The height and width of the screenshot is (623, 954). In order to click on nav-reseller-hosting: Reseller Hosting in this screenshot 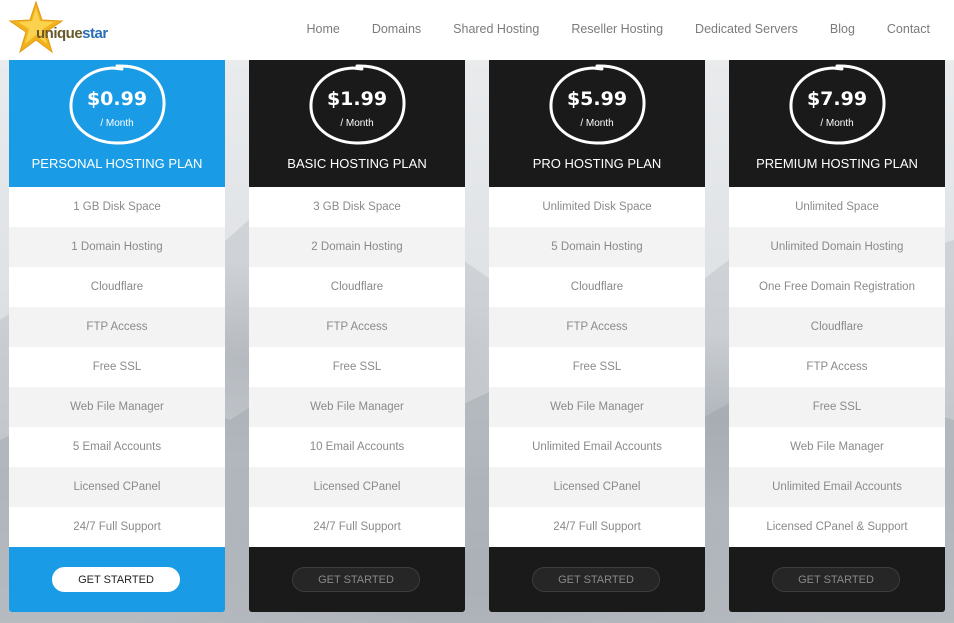, I will do `click(617, 29)`.